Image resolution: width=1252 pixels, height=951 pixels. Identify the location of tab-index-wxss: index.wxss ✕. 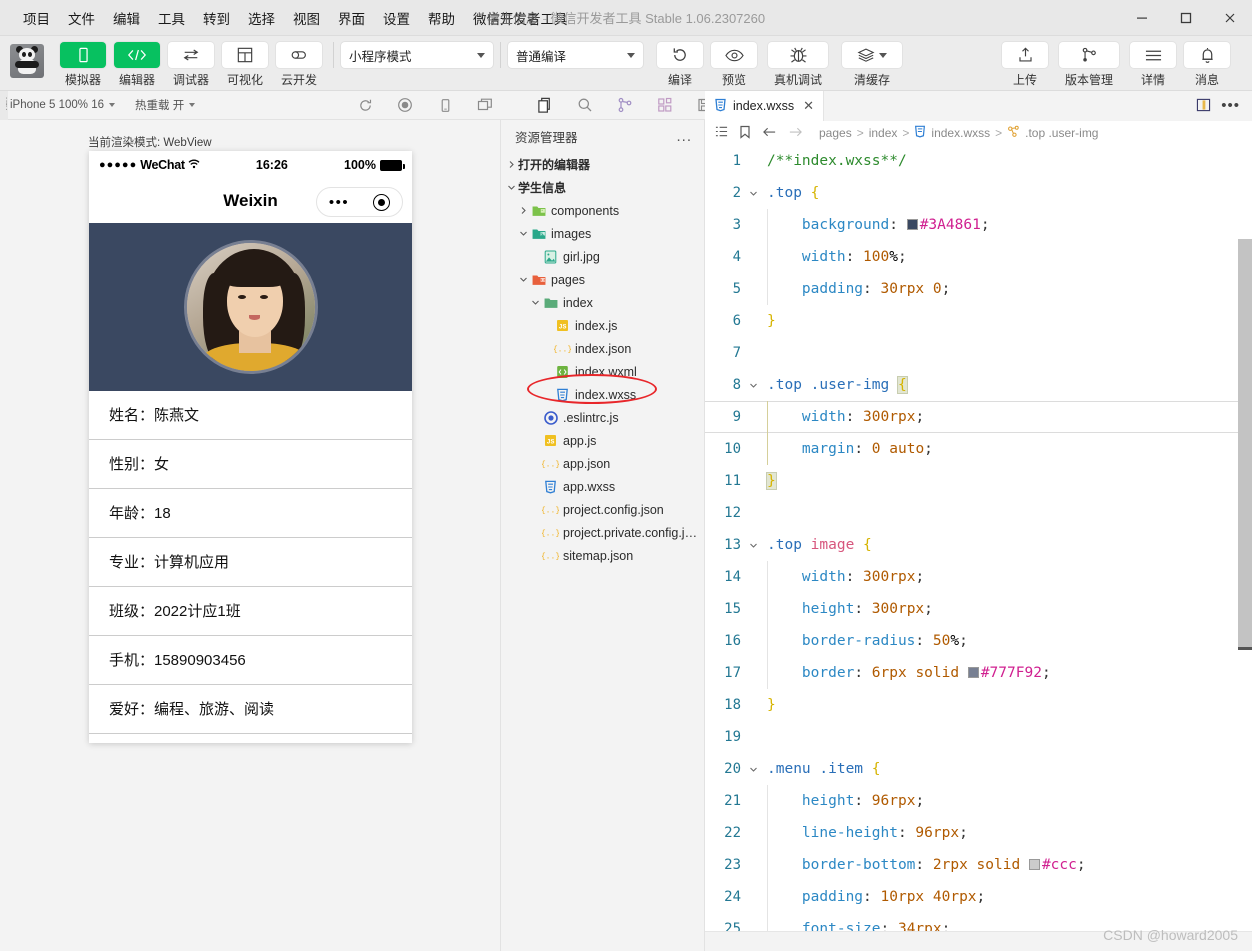
(765, 106).